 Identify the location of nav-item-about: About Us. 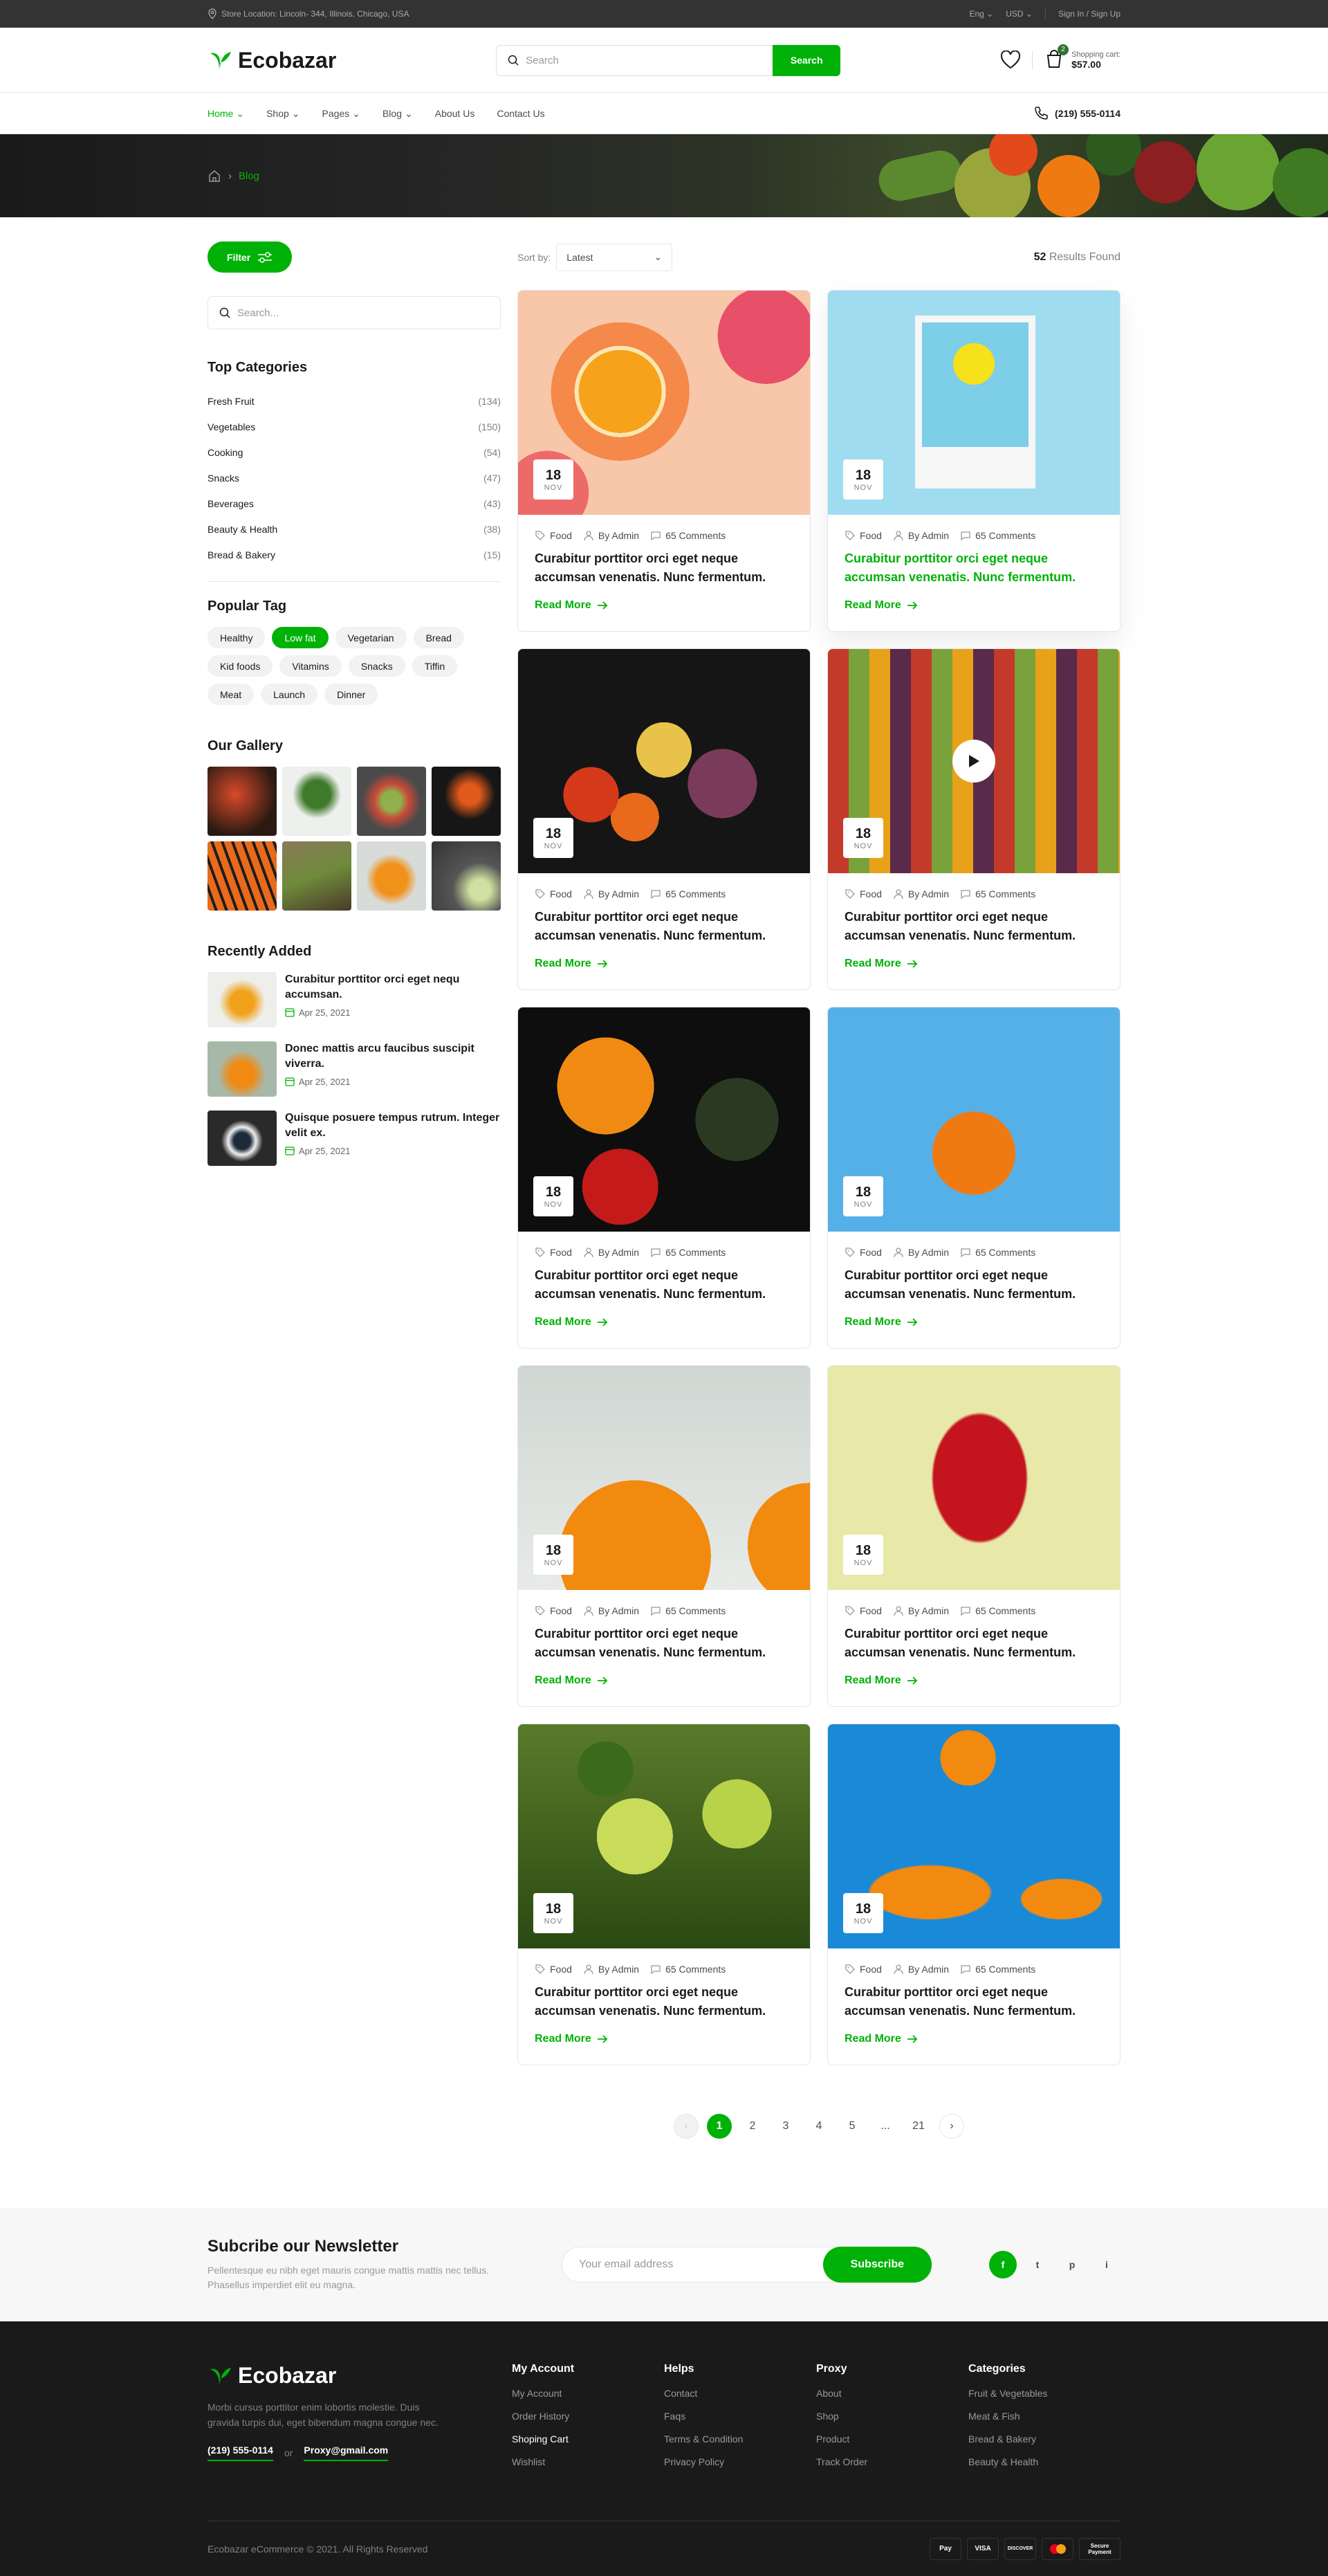
(455, 114).